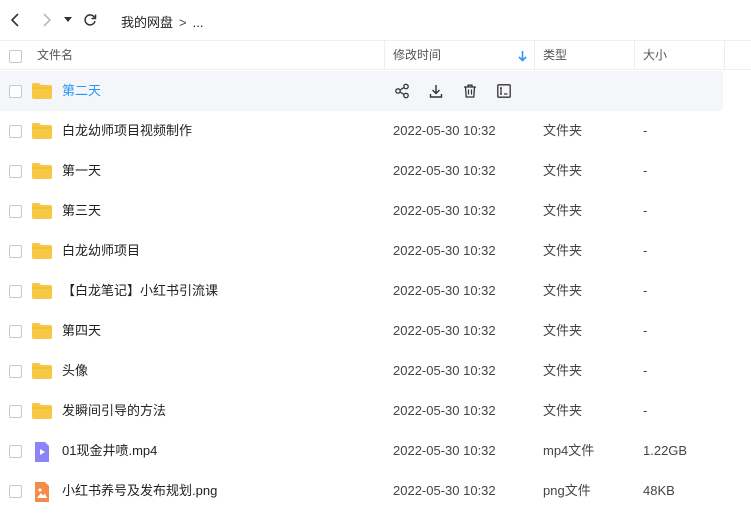  What do you see at coordinates (81, 171) in the screenshot?
I see `file-name: 第一天` at bounding box center [81, 171].